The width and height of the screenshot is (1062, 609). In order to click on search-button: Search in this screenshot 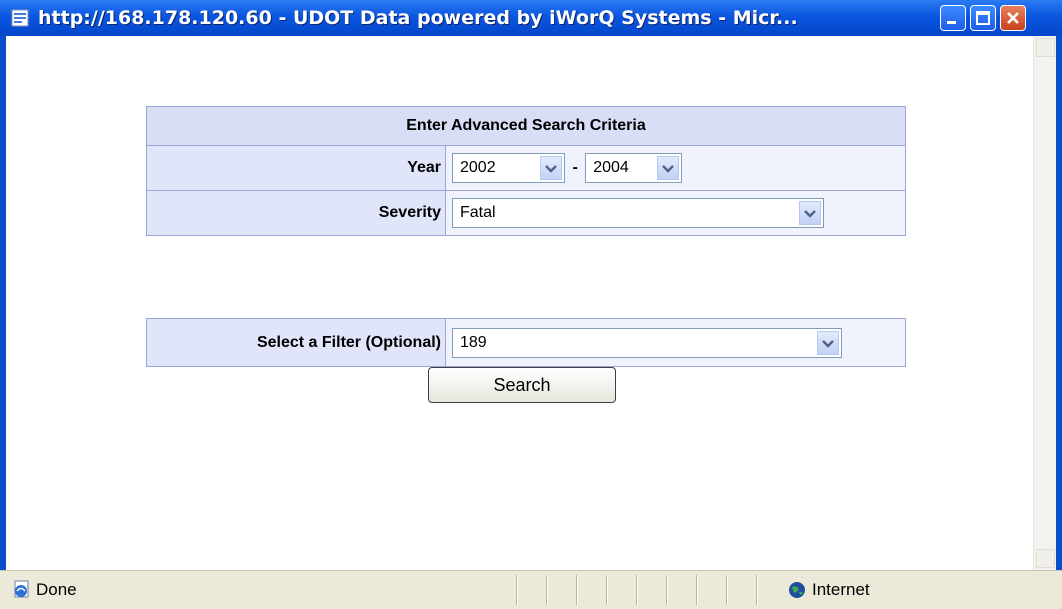, I will do `click(522, 385)`.